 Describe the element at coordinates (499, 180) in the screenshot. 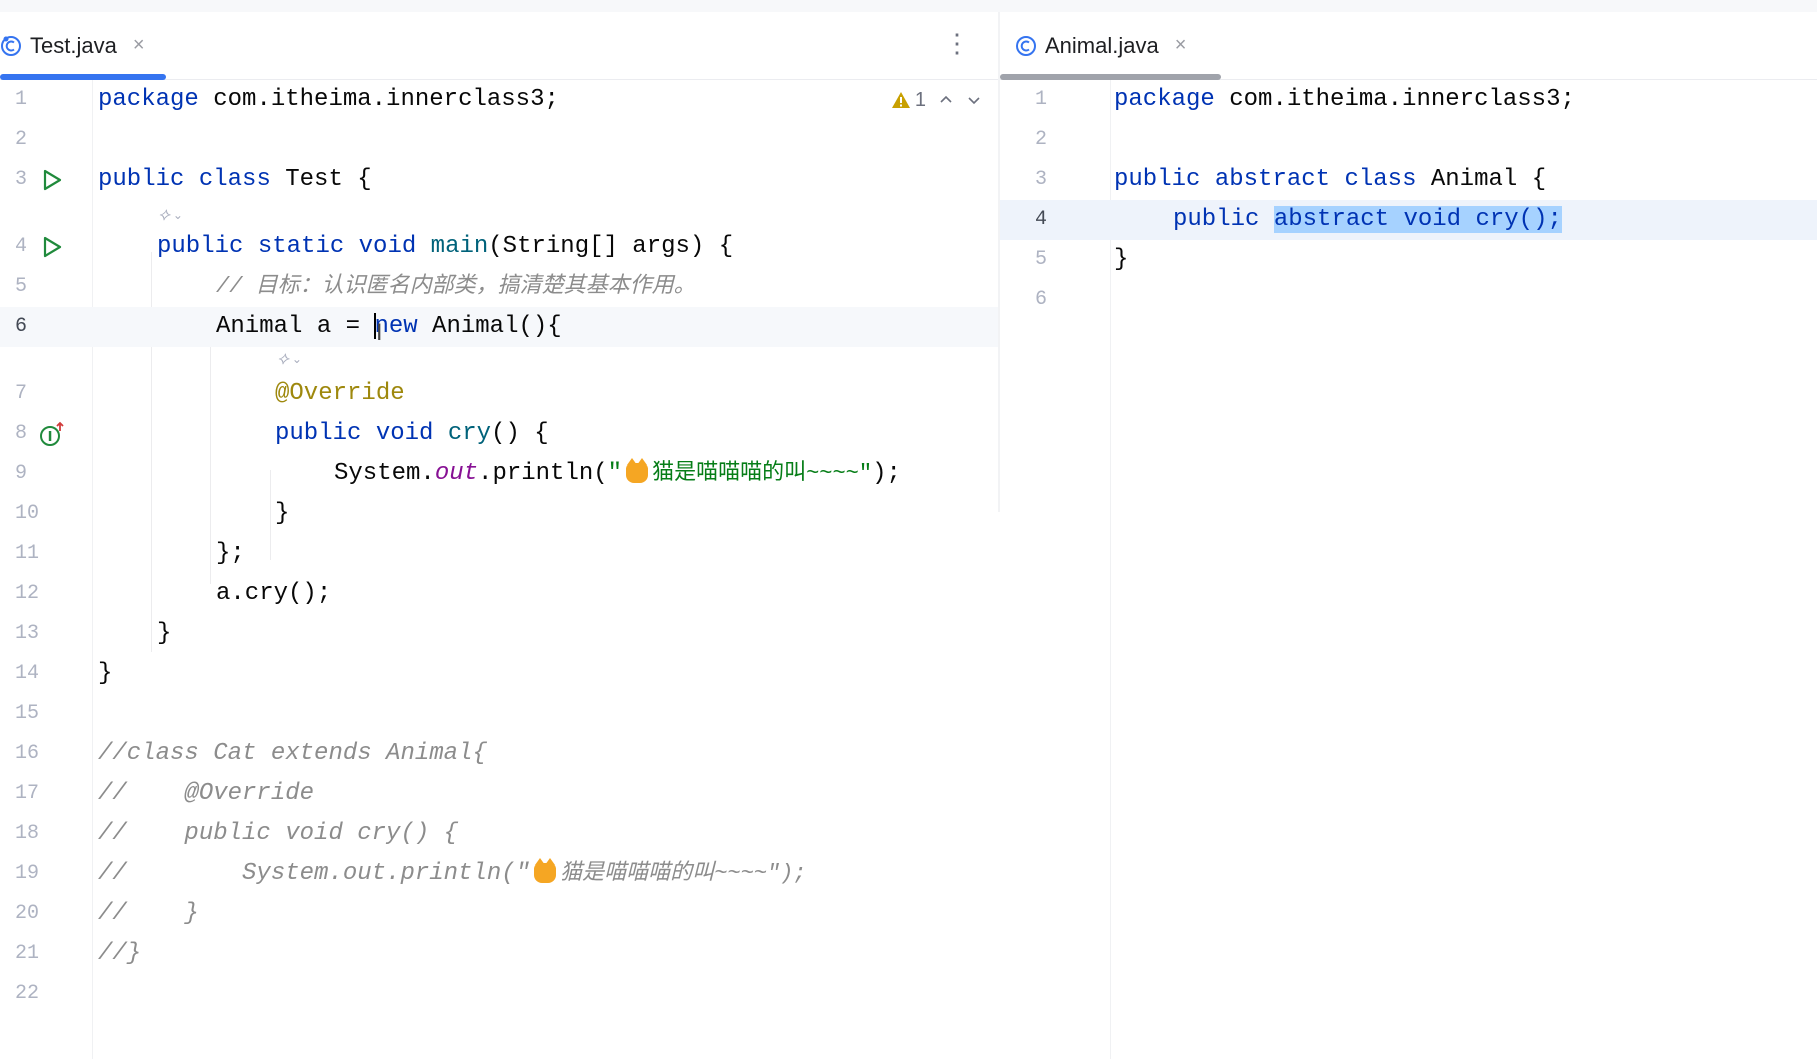

I see `code-line: 3 public class Test {` at that location.